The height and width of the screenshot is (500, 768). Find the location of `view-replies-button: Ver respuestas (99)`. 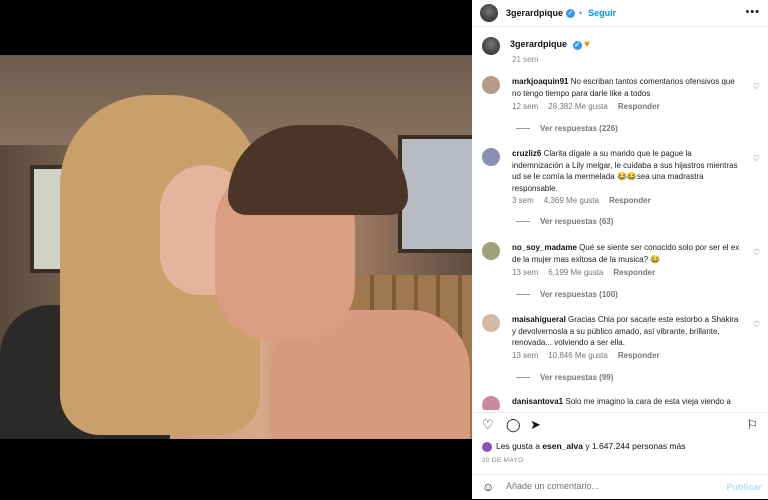

view-replies-button: Ver respuestas (99) is located at coordinates (564, 377).